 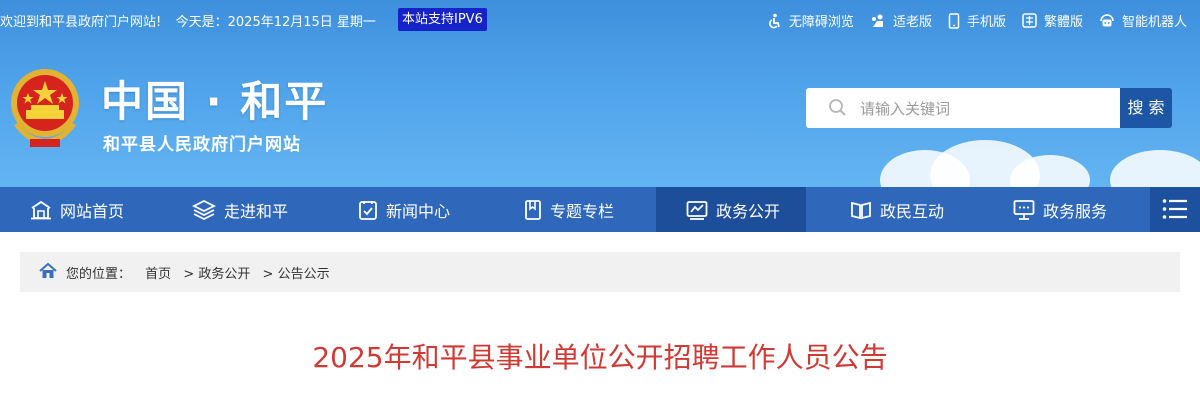 What do you see at coordinates (1154, 22) in the screenshot?
I see `robot-label: 智能机器人` at bounding box center [1154, 22].